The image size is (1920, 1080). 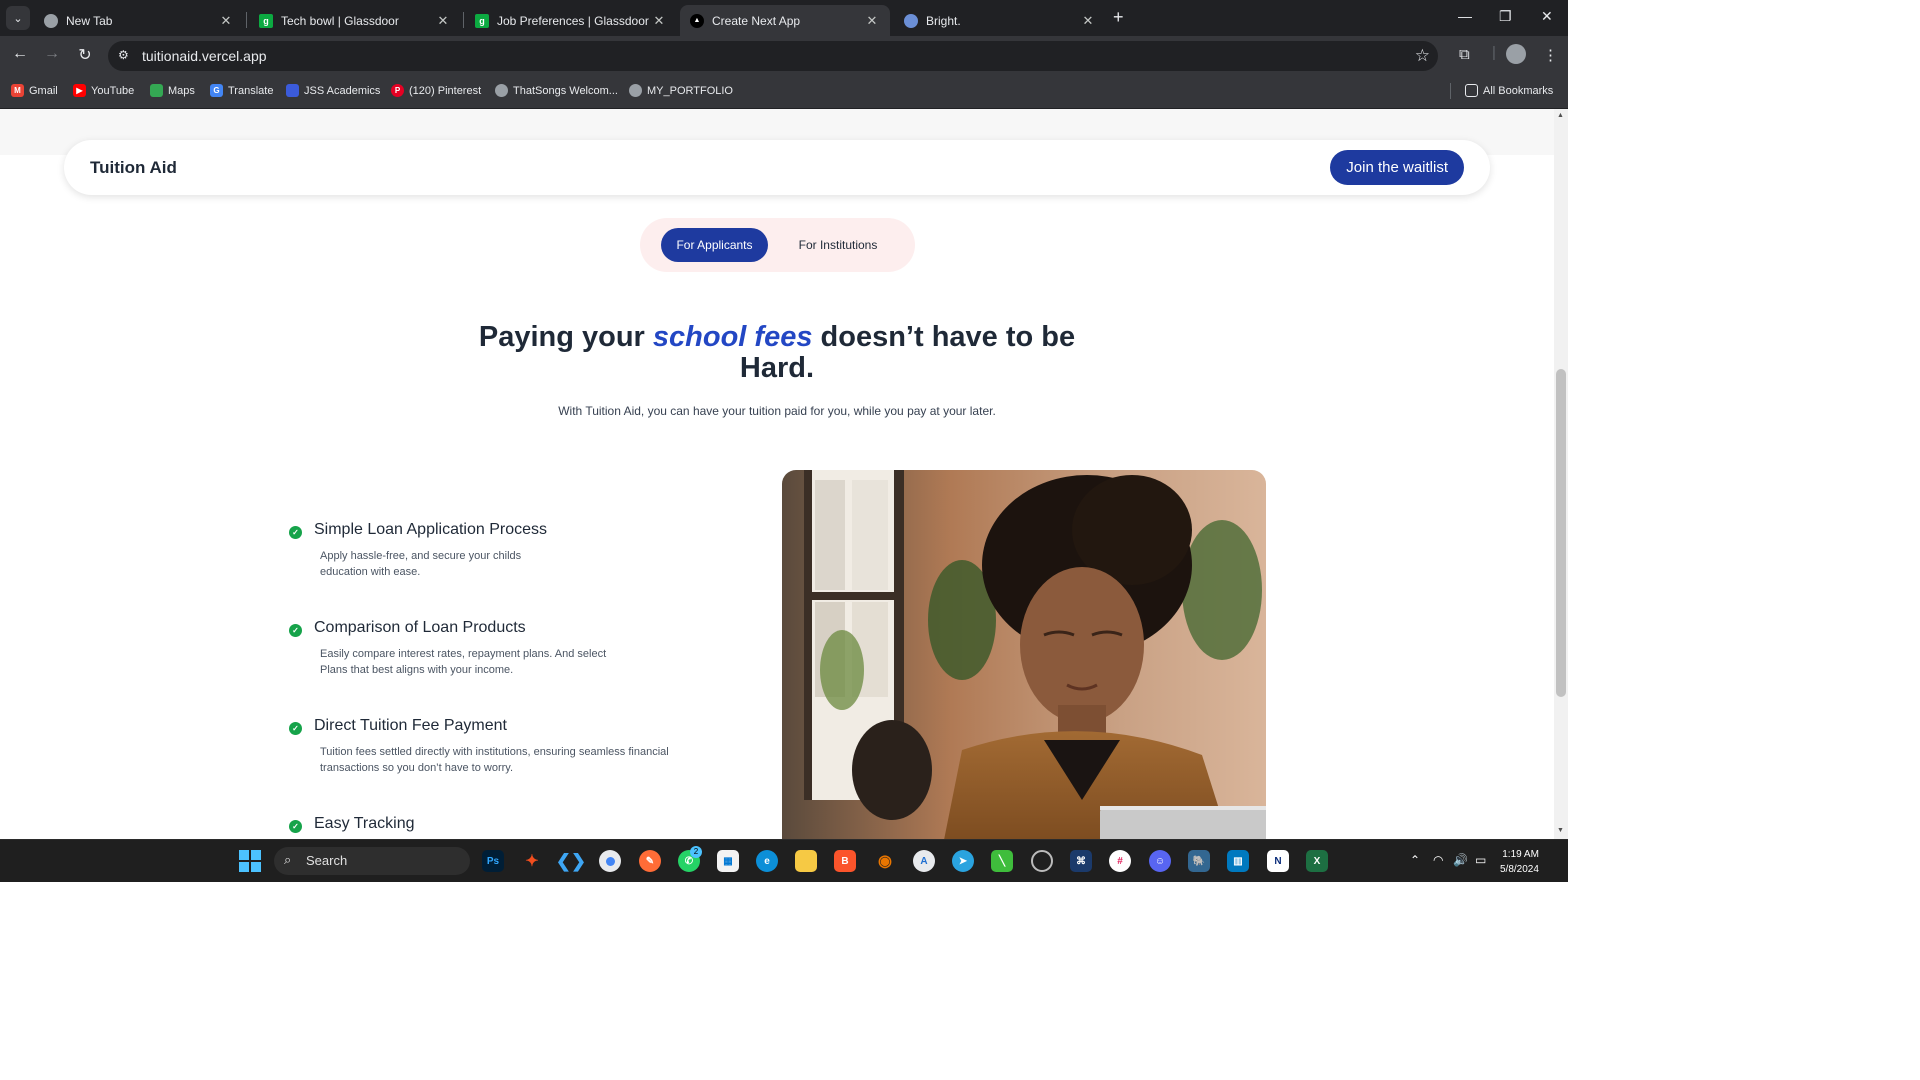 What do you see at coordinates (773, 56) in the screenshot?
I see `address-bar: ⚙ tuitionaid.vercel.app ☆` at bounding box center [773, 56].